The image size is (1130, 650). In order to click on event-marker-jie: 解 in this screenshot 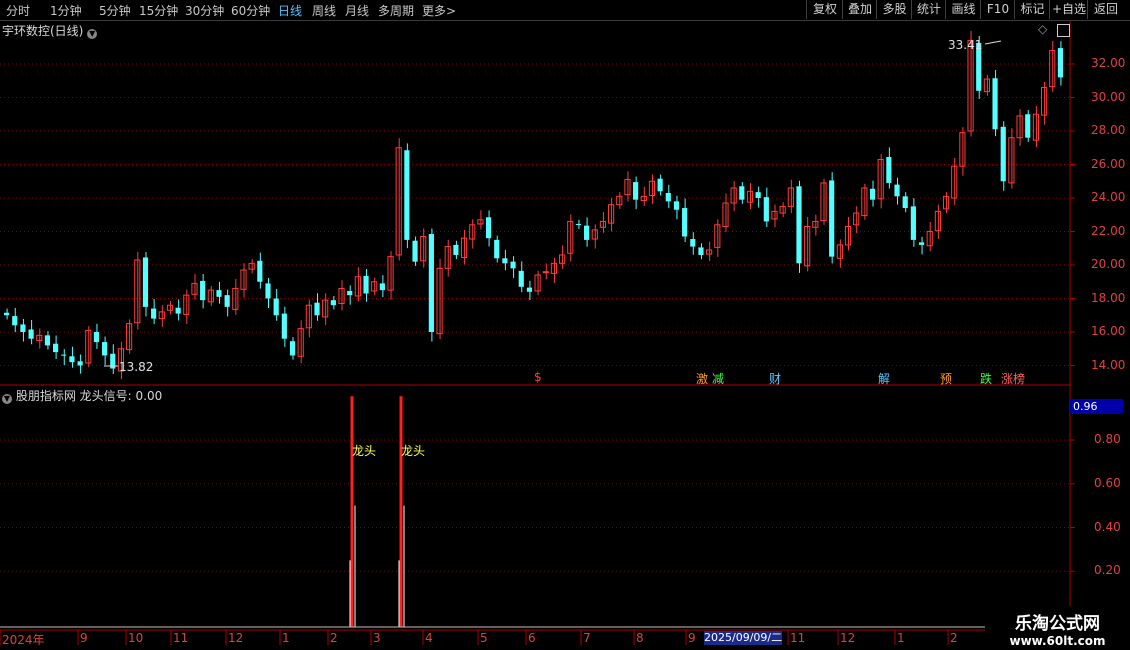, I will do `click(884, 378)`.